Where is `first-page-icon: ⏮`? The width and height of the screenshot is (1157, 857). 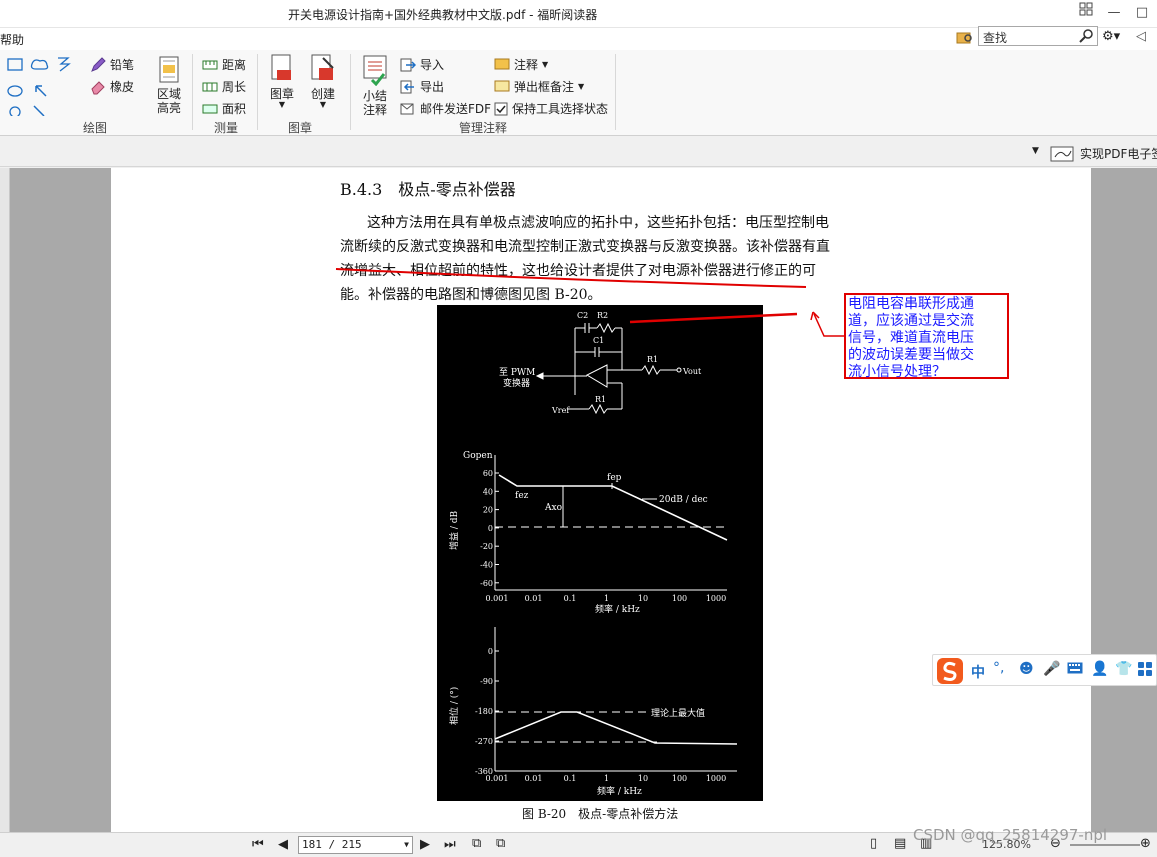
first-page-icon: ⏮ is located at coordinates (258, 844).